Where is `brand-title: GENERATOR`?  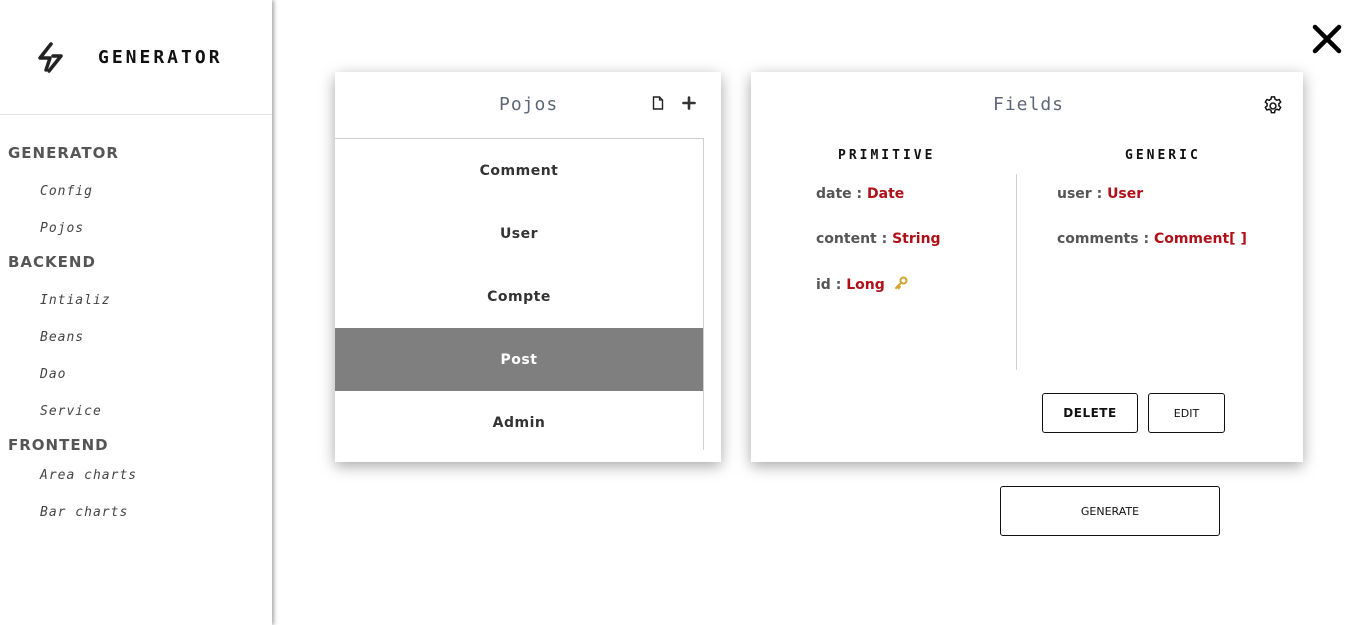 brand-title: GENERATOR is located at coordinates (160, 57).